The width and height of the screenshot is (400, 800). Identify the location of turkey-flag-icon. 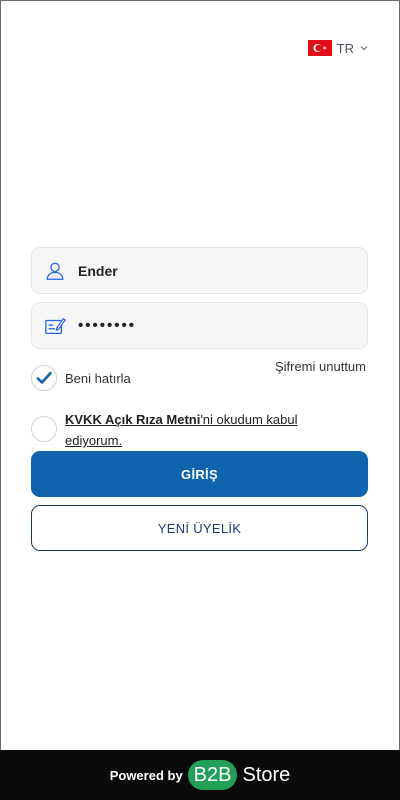
(319, 48).